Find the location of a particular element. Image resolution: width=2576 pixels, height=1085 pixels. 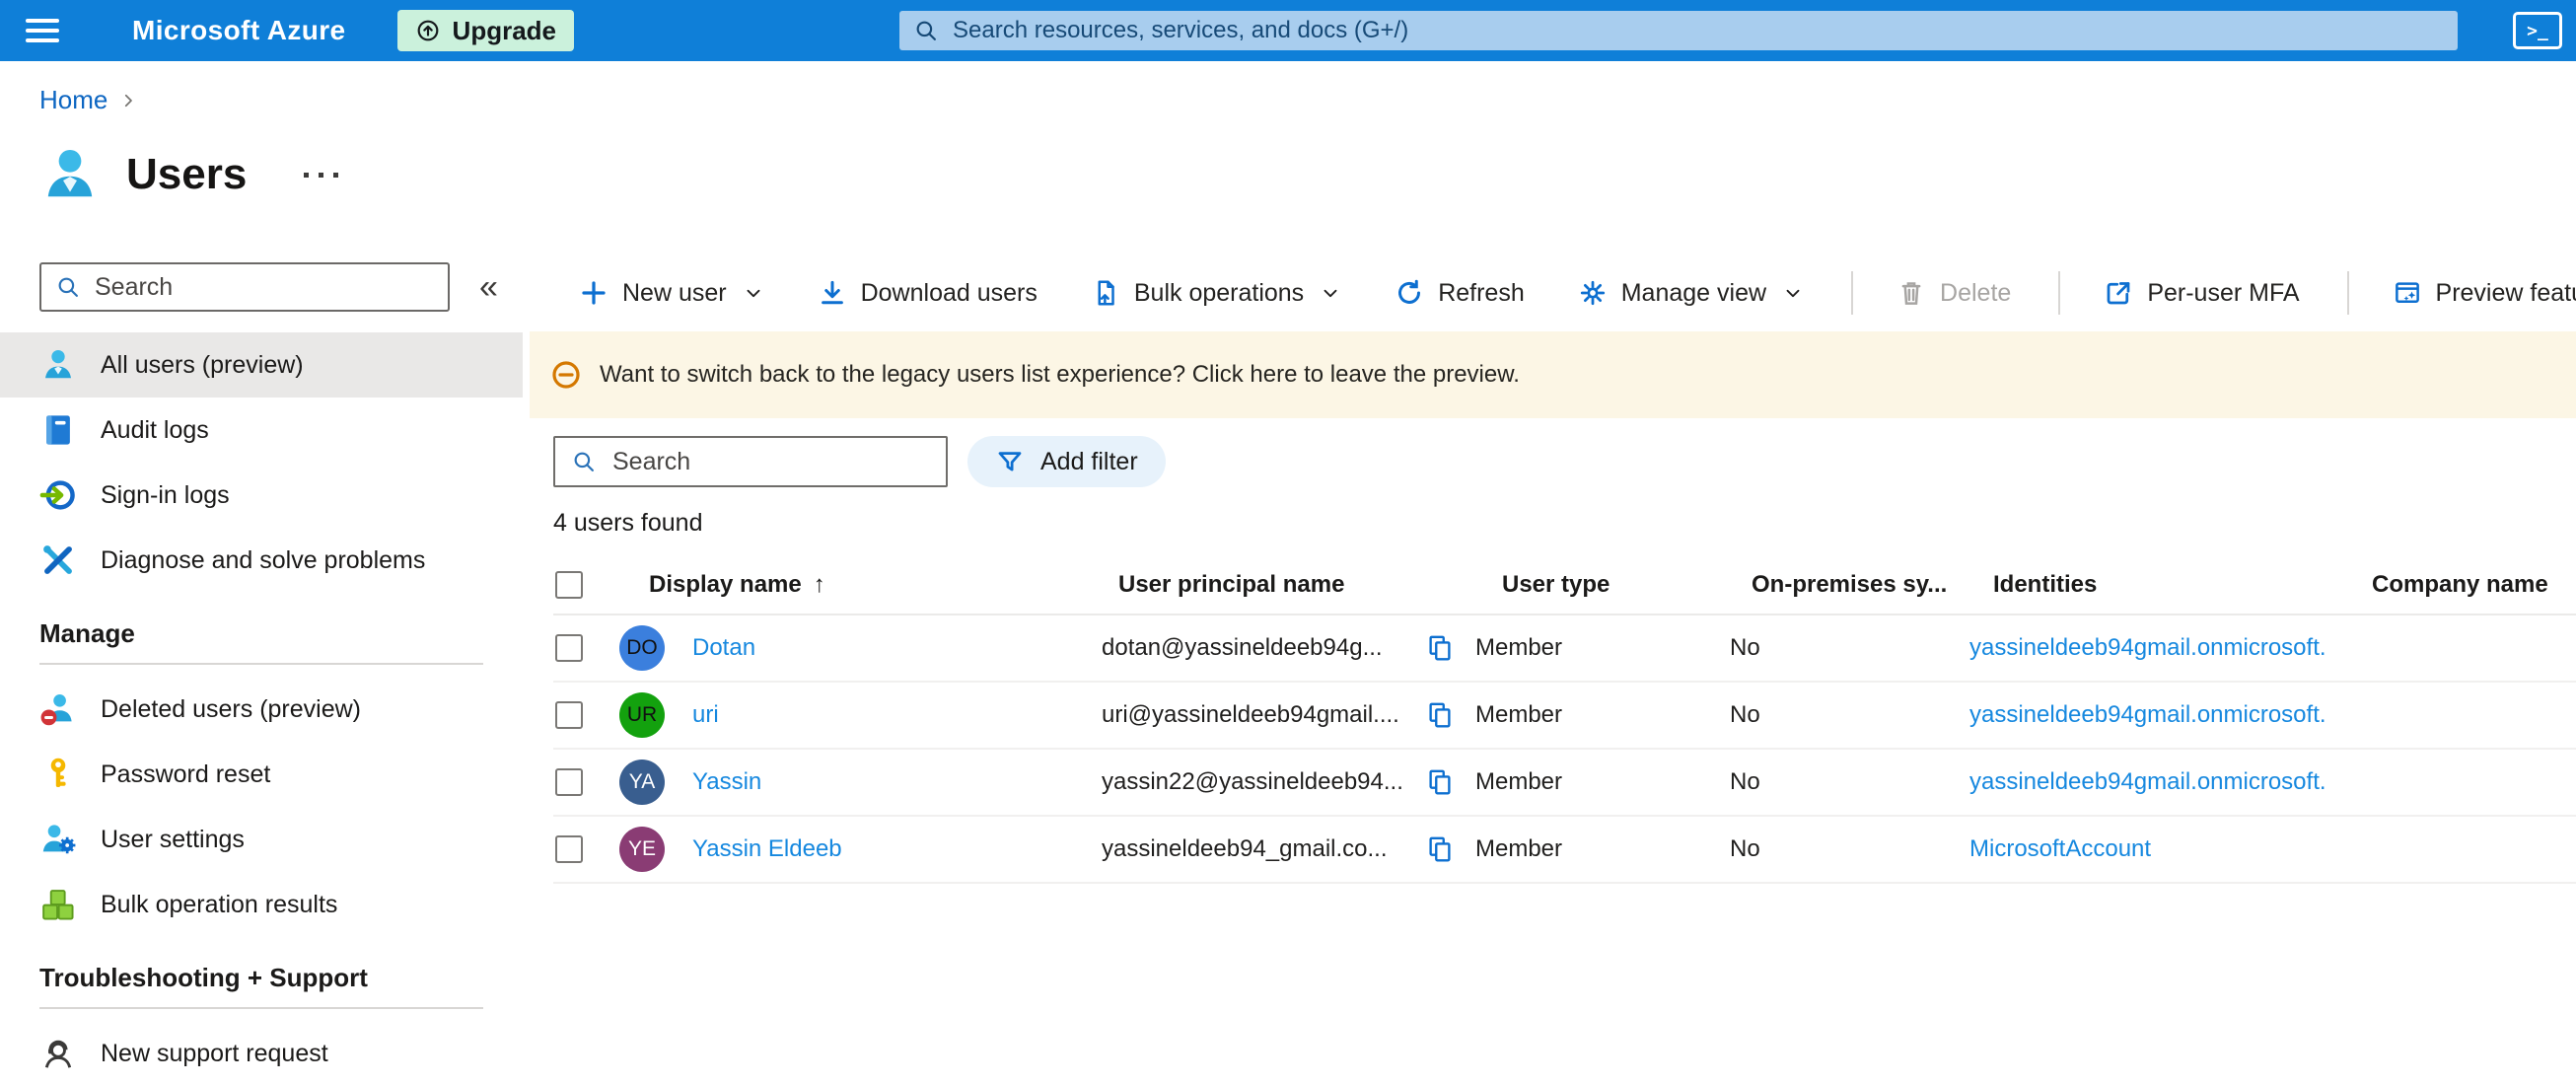

select-all-checkbox is located at coordinates (569, 585).